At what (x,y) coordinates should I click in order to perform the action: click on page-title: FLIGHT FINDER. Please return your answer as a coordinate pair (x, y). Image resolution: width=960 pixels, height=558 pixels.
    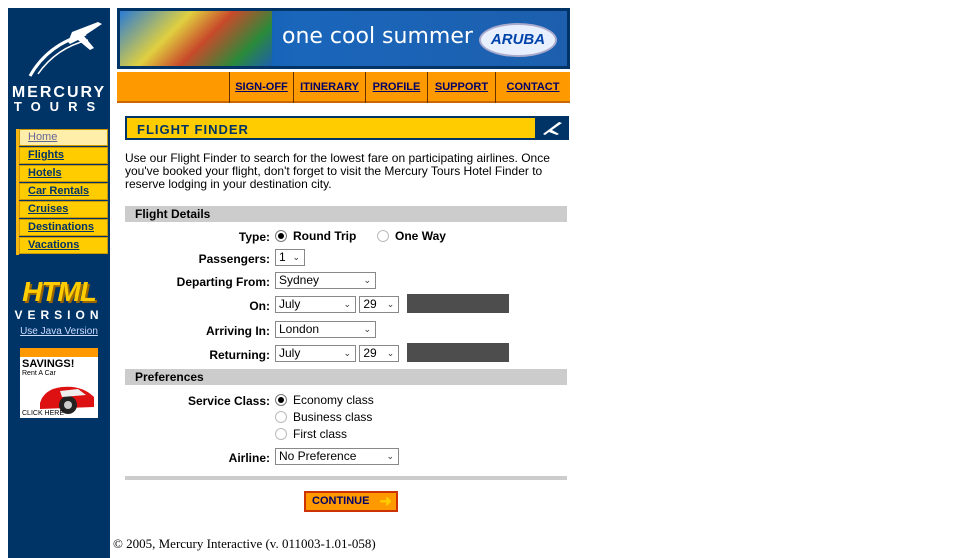
    Looking at the image, I should click on (193, 129).